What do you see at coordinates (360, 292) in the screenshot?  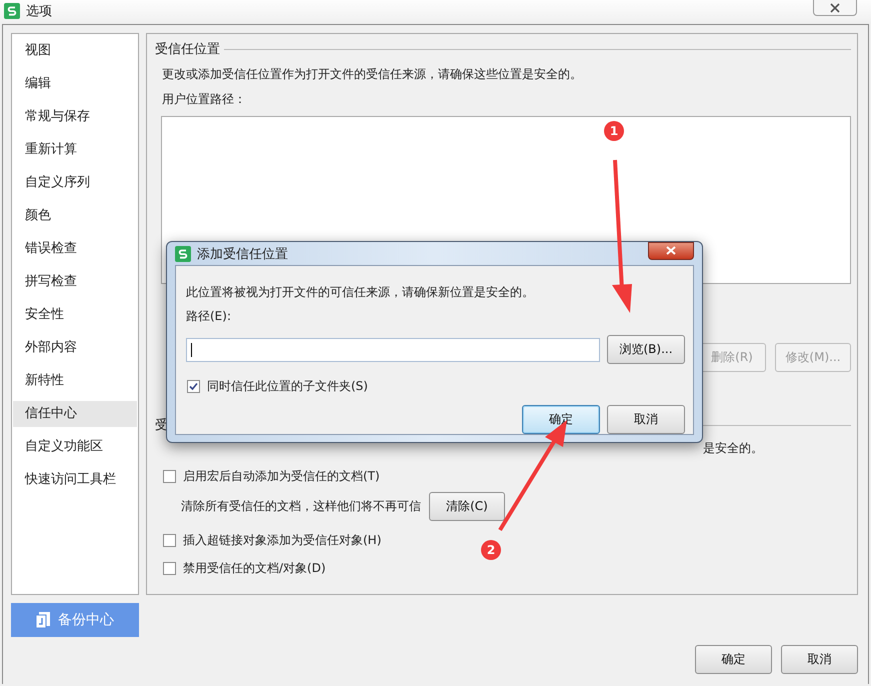 I see `dialog-description: 此位置将被视为打开文件的可信任来源，请确保新位置是安全的。` at bounding box center [360, 292].